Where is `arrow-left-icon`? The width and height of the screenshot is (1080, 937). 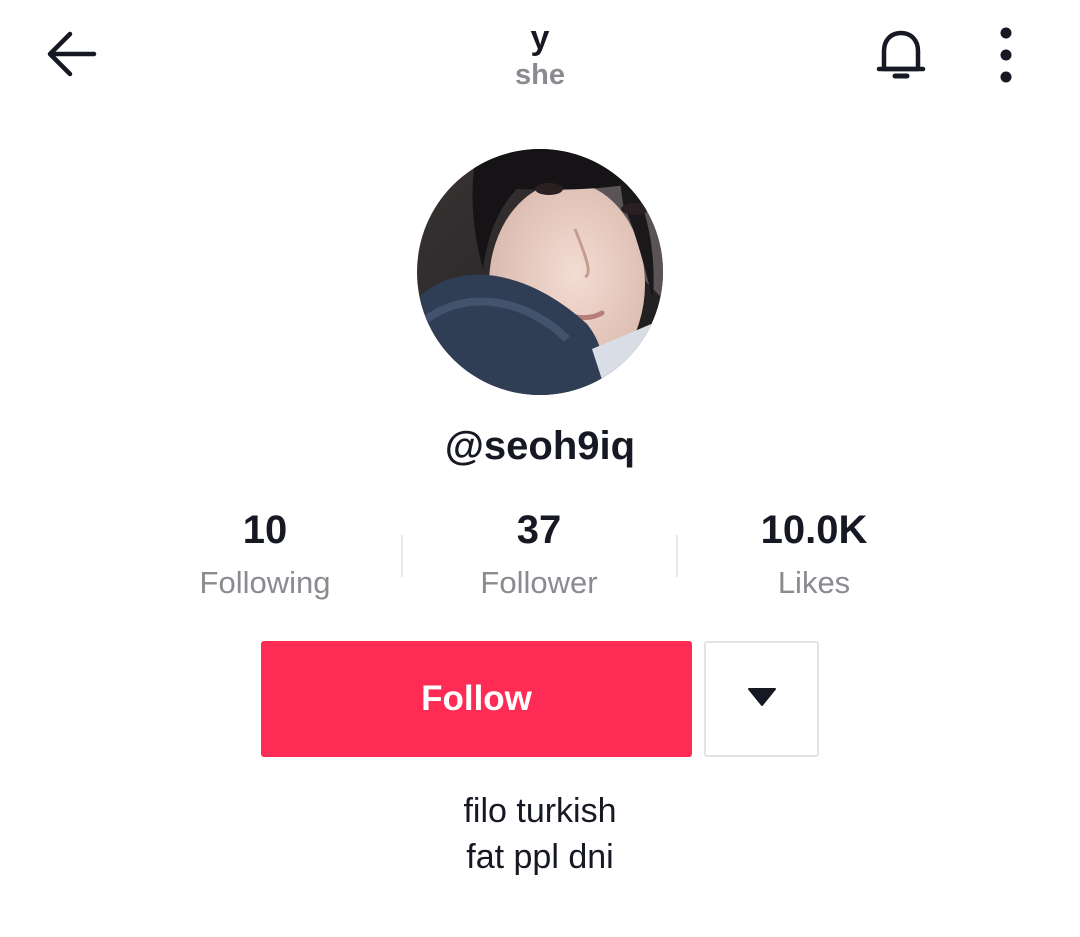 arrow-left-icon is located at coordinates (71, 56).